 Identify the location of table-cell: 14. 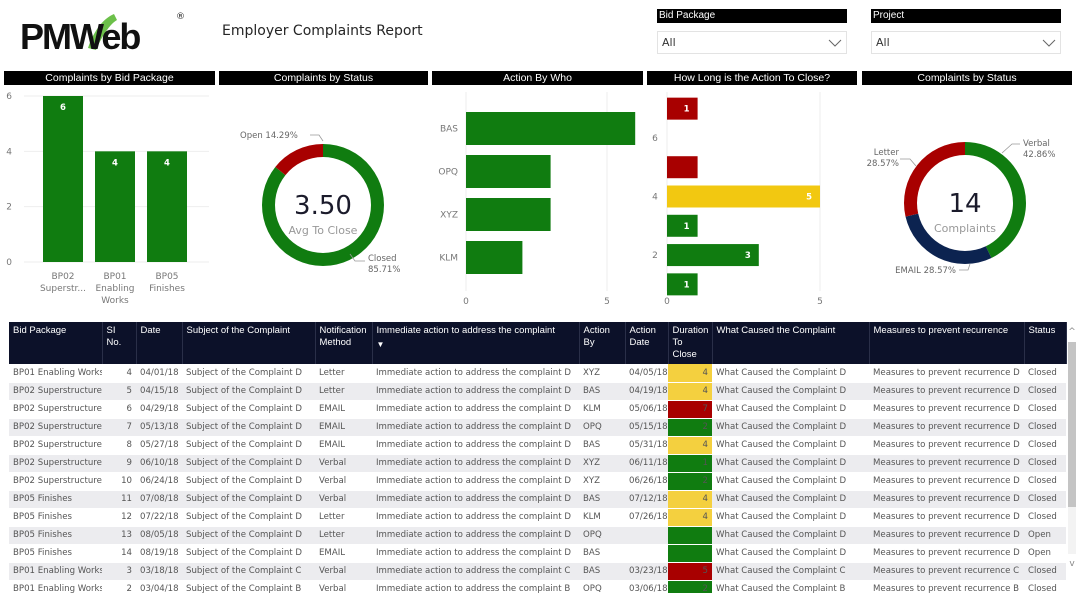
(119, 553).